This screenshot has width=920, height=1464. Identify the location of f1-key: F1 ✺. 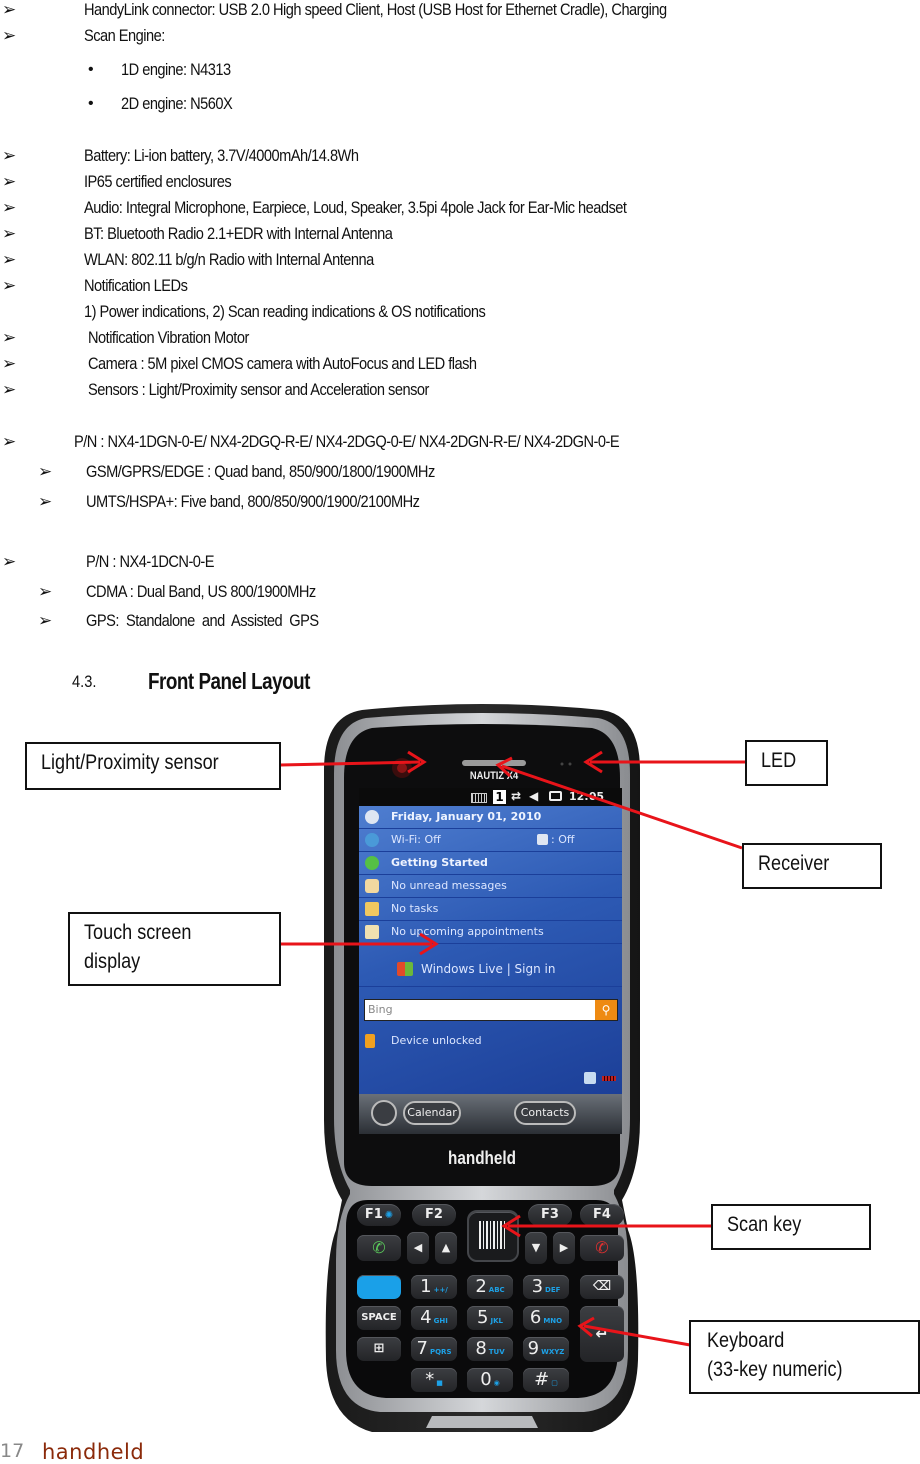
(379, 1215).